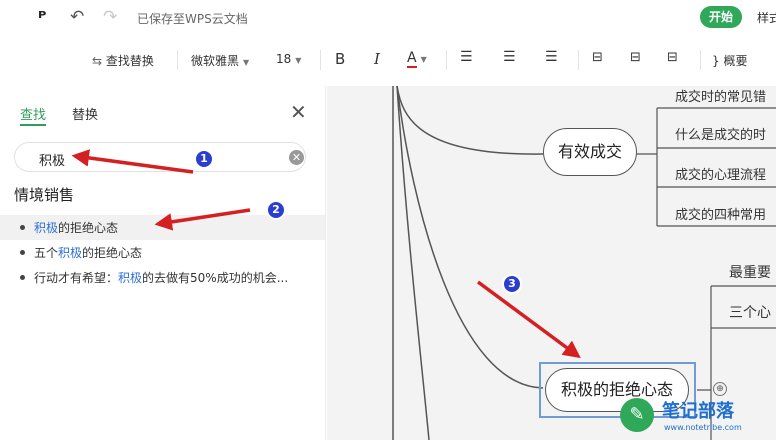 This screenshot has height=440, width=776. Describe the element at coordinates (512, 284) in the screenshot. I see `step-badge-3: 3` at that location.